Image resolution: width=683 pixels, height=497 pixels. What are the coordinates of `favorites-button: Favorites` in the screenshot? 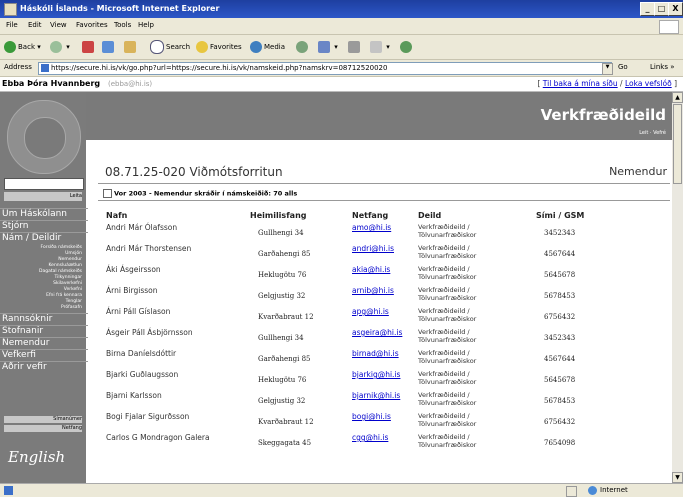 It's located at (219, 47).